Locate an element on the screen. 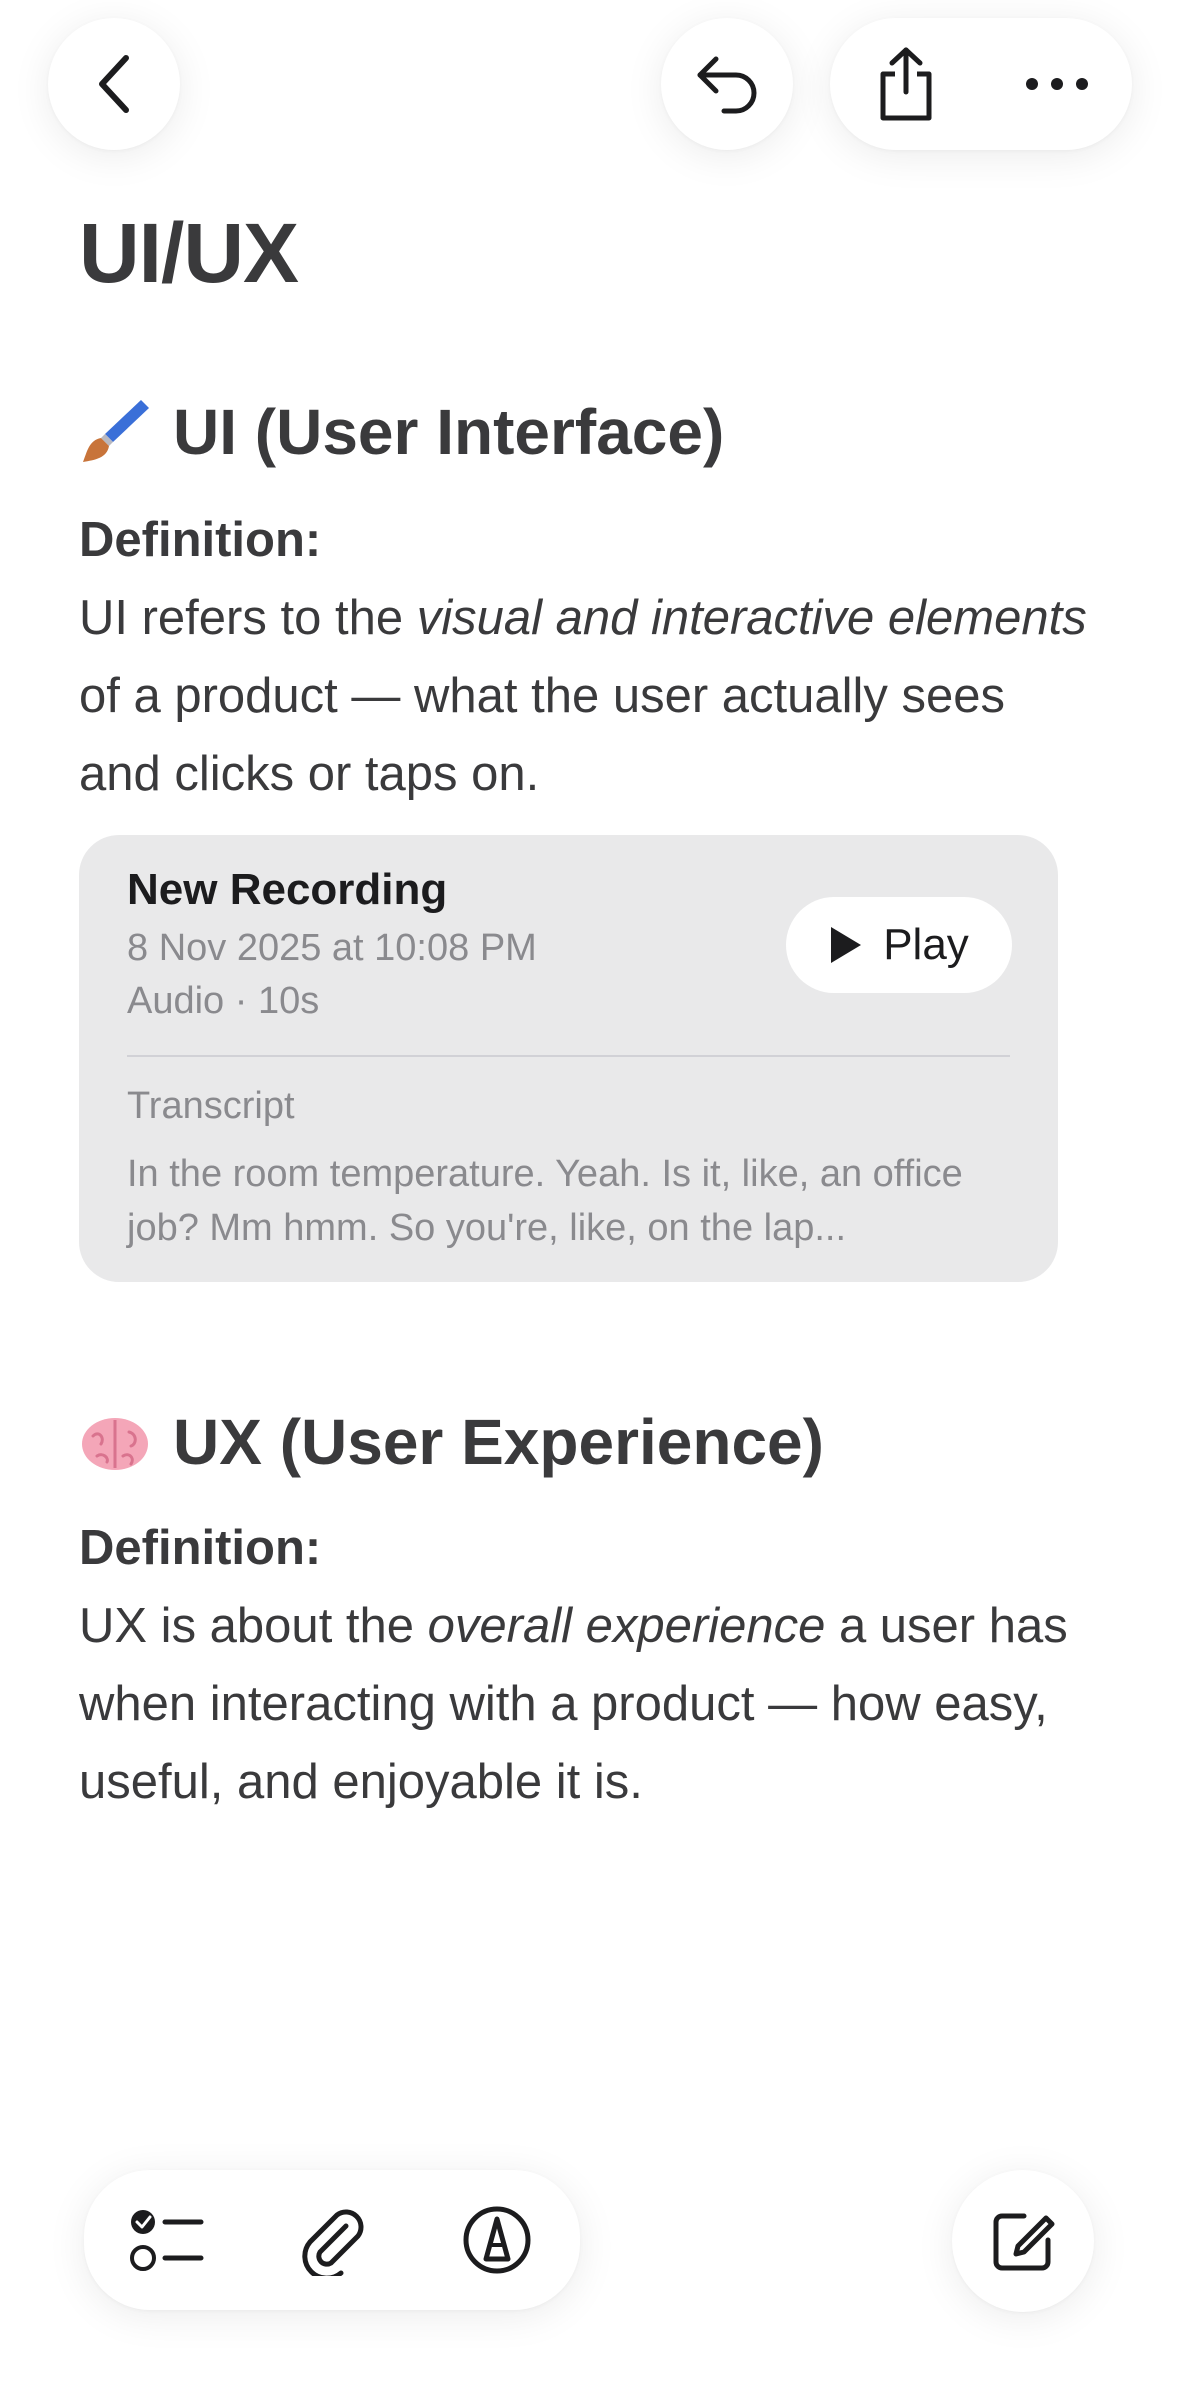 This screenshot has width=1179, height=2396. markup-pen-icon is located at coordinates (497, 2240).